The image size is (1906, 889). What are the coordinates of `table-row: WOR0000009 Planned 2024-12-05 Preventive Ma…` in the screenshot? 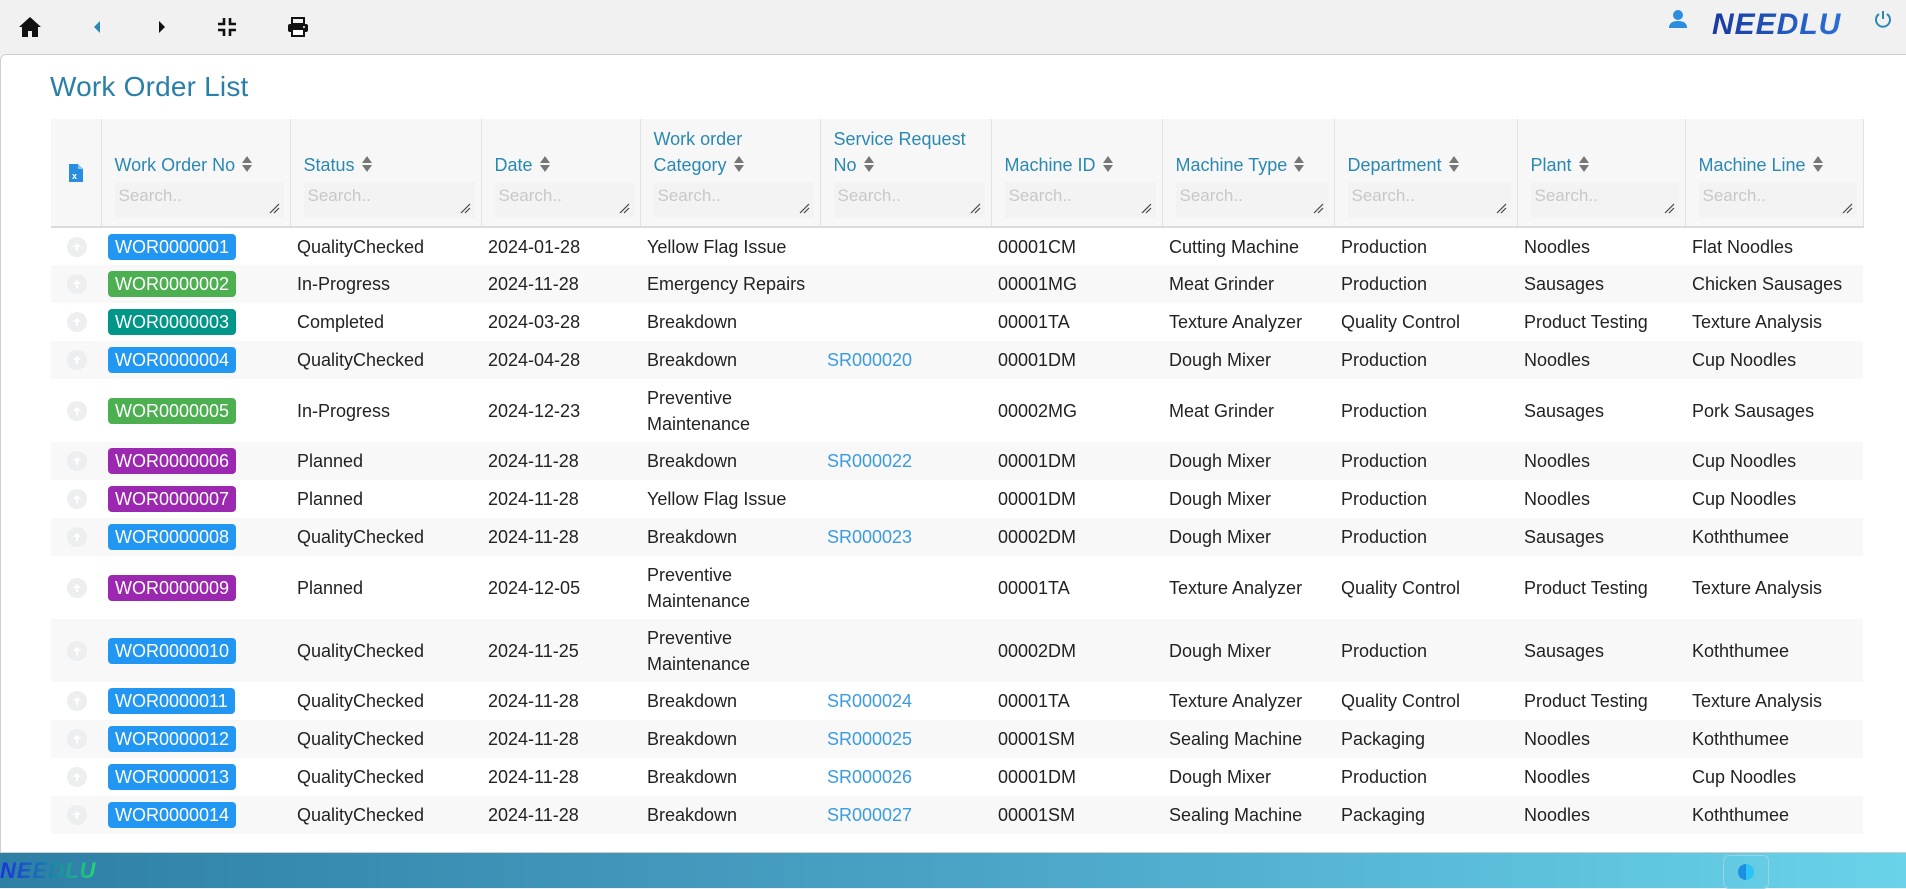 It's located at (957, 587).